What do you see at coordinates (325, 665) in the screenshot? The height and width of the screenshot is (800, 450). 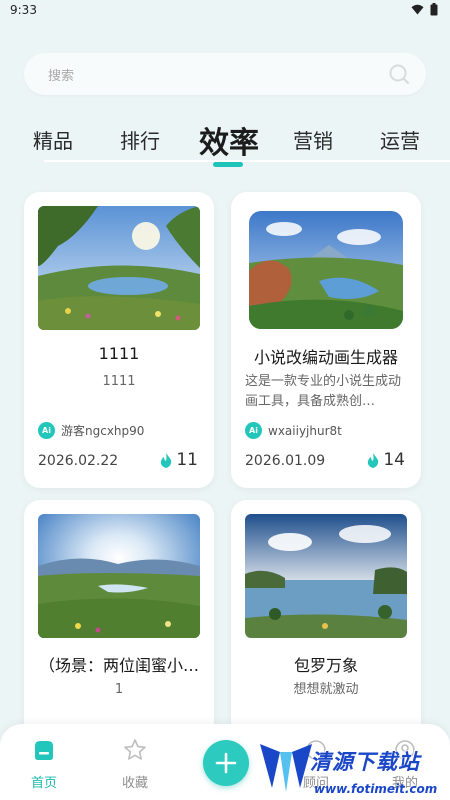 I see `card-title: 包罗万象` at bounding box center [325, 665].